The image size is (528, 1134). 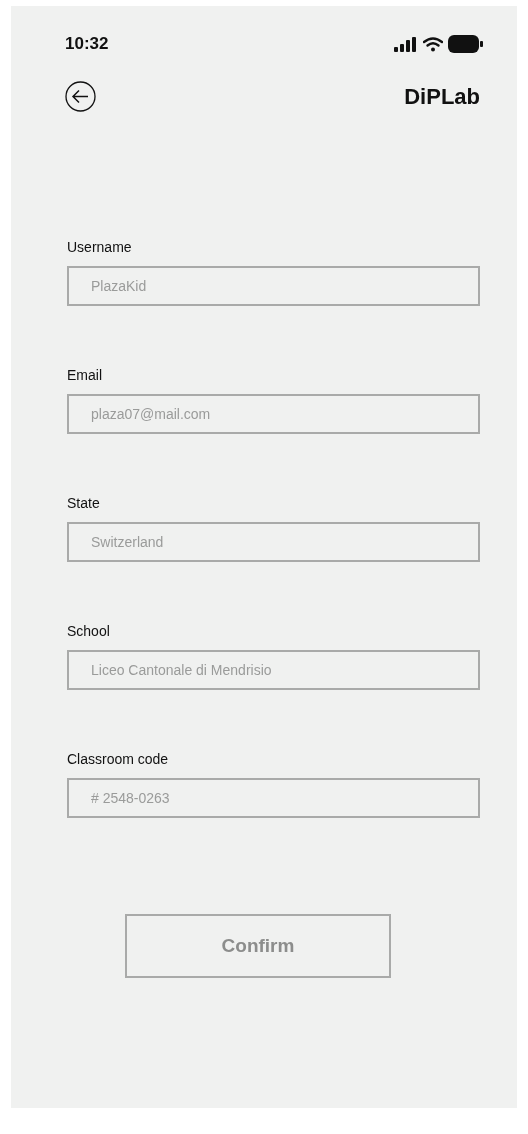 What do you see at coordinates (442, 97) in the screenshot?
I see `app-title: DiPLab` at bounding box center [442, 97].